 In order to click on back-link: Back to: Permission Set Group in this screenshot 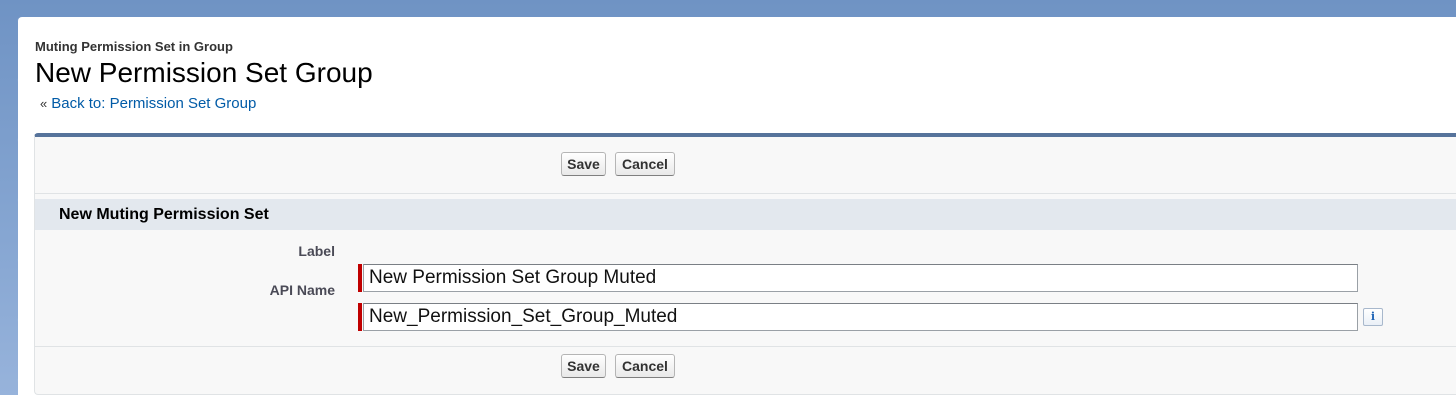, I will do `click(153, 103)`.